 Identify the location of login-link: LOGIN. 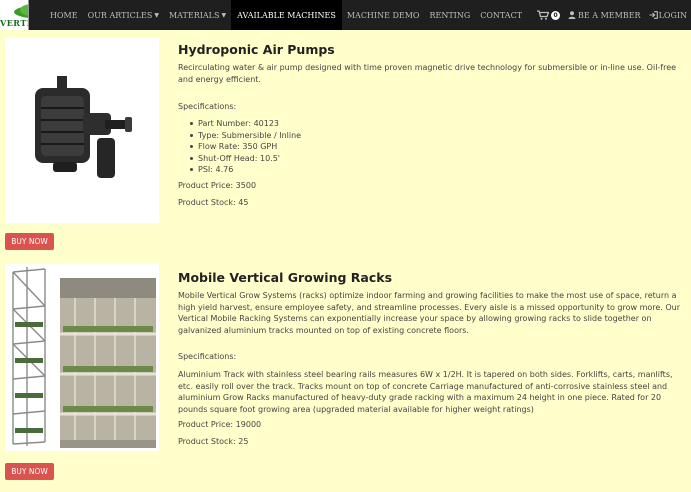
(668, 15).